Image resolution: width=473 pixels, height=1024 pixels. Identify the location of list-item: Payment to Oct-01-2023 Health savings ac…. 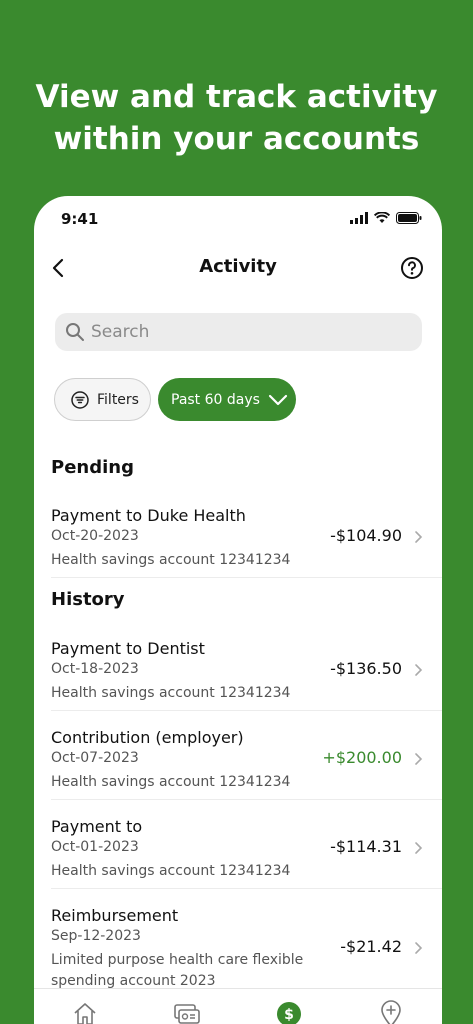
(238, 853).